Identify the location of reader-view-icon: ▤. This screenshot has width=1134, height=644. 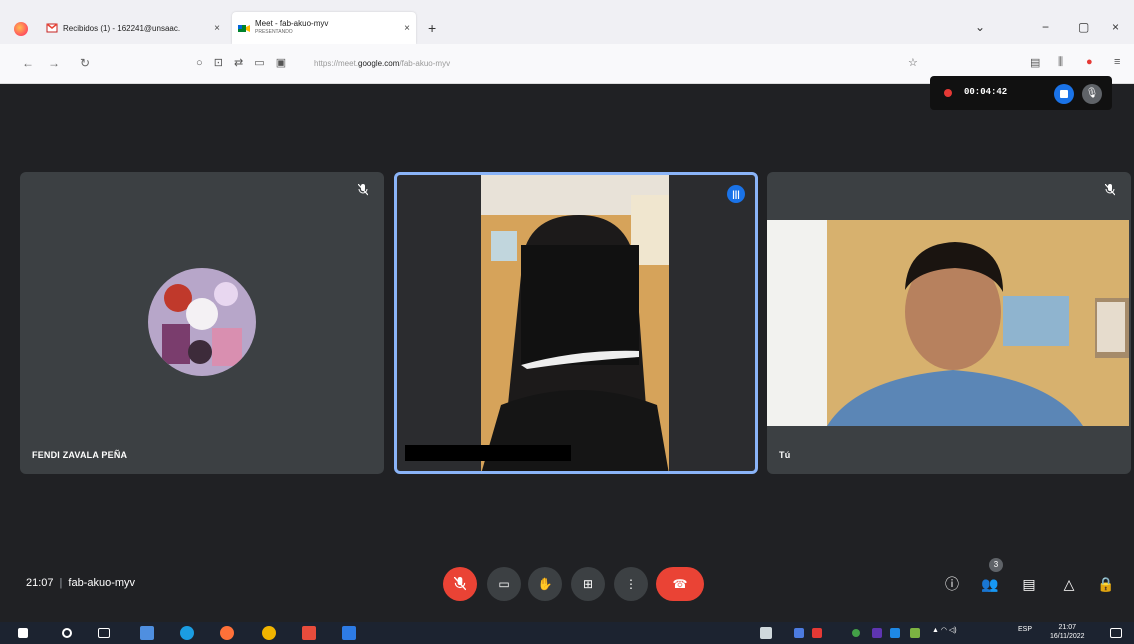
(1035, 62).